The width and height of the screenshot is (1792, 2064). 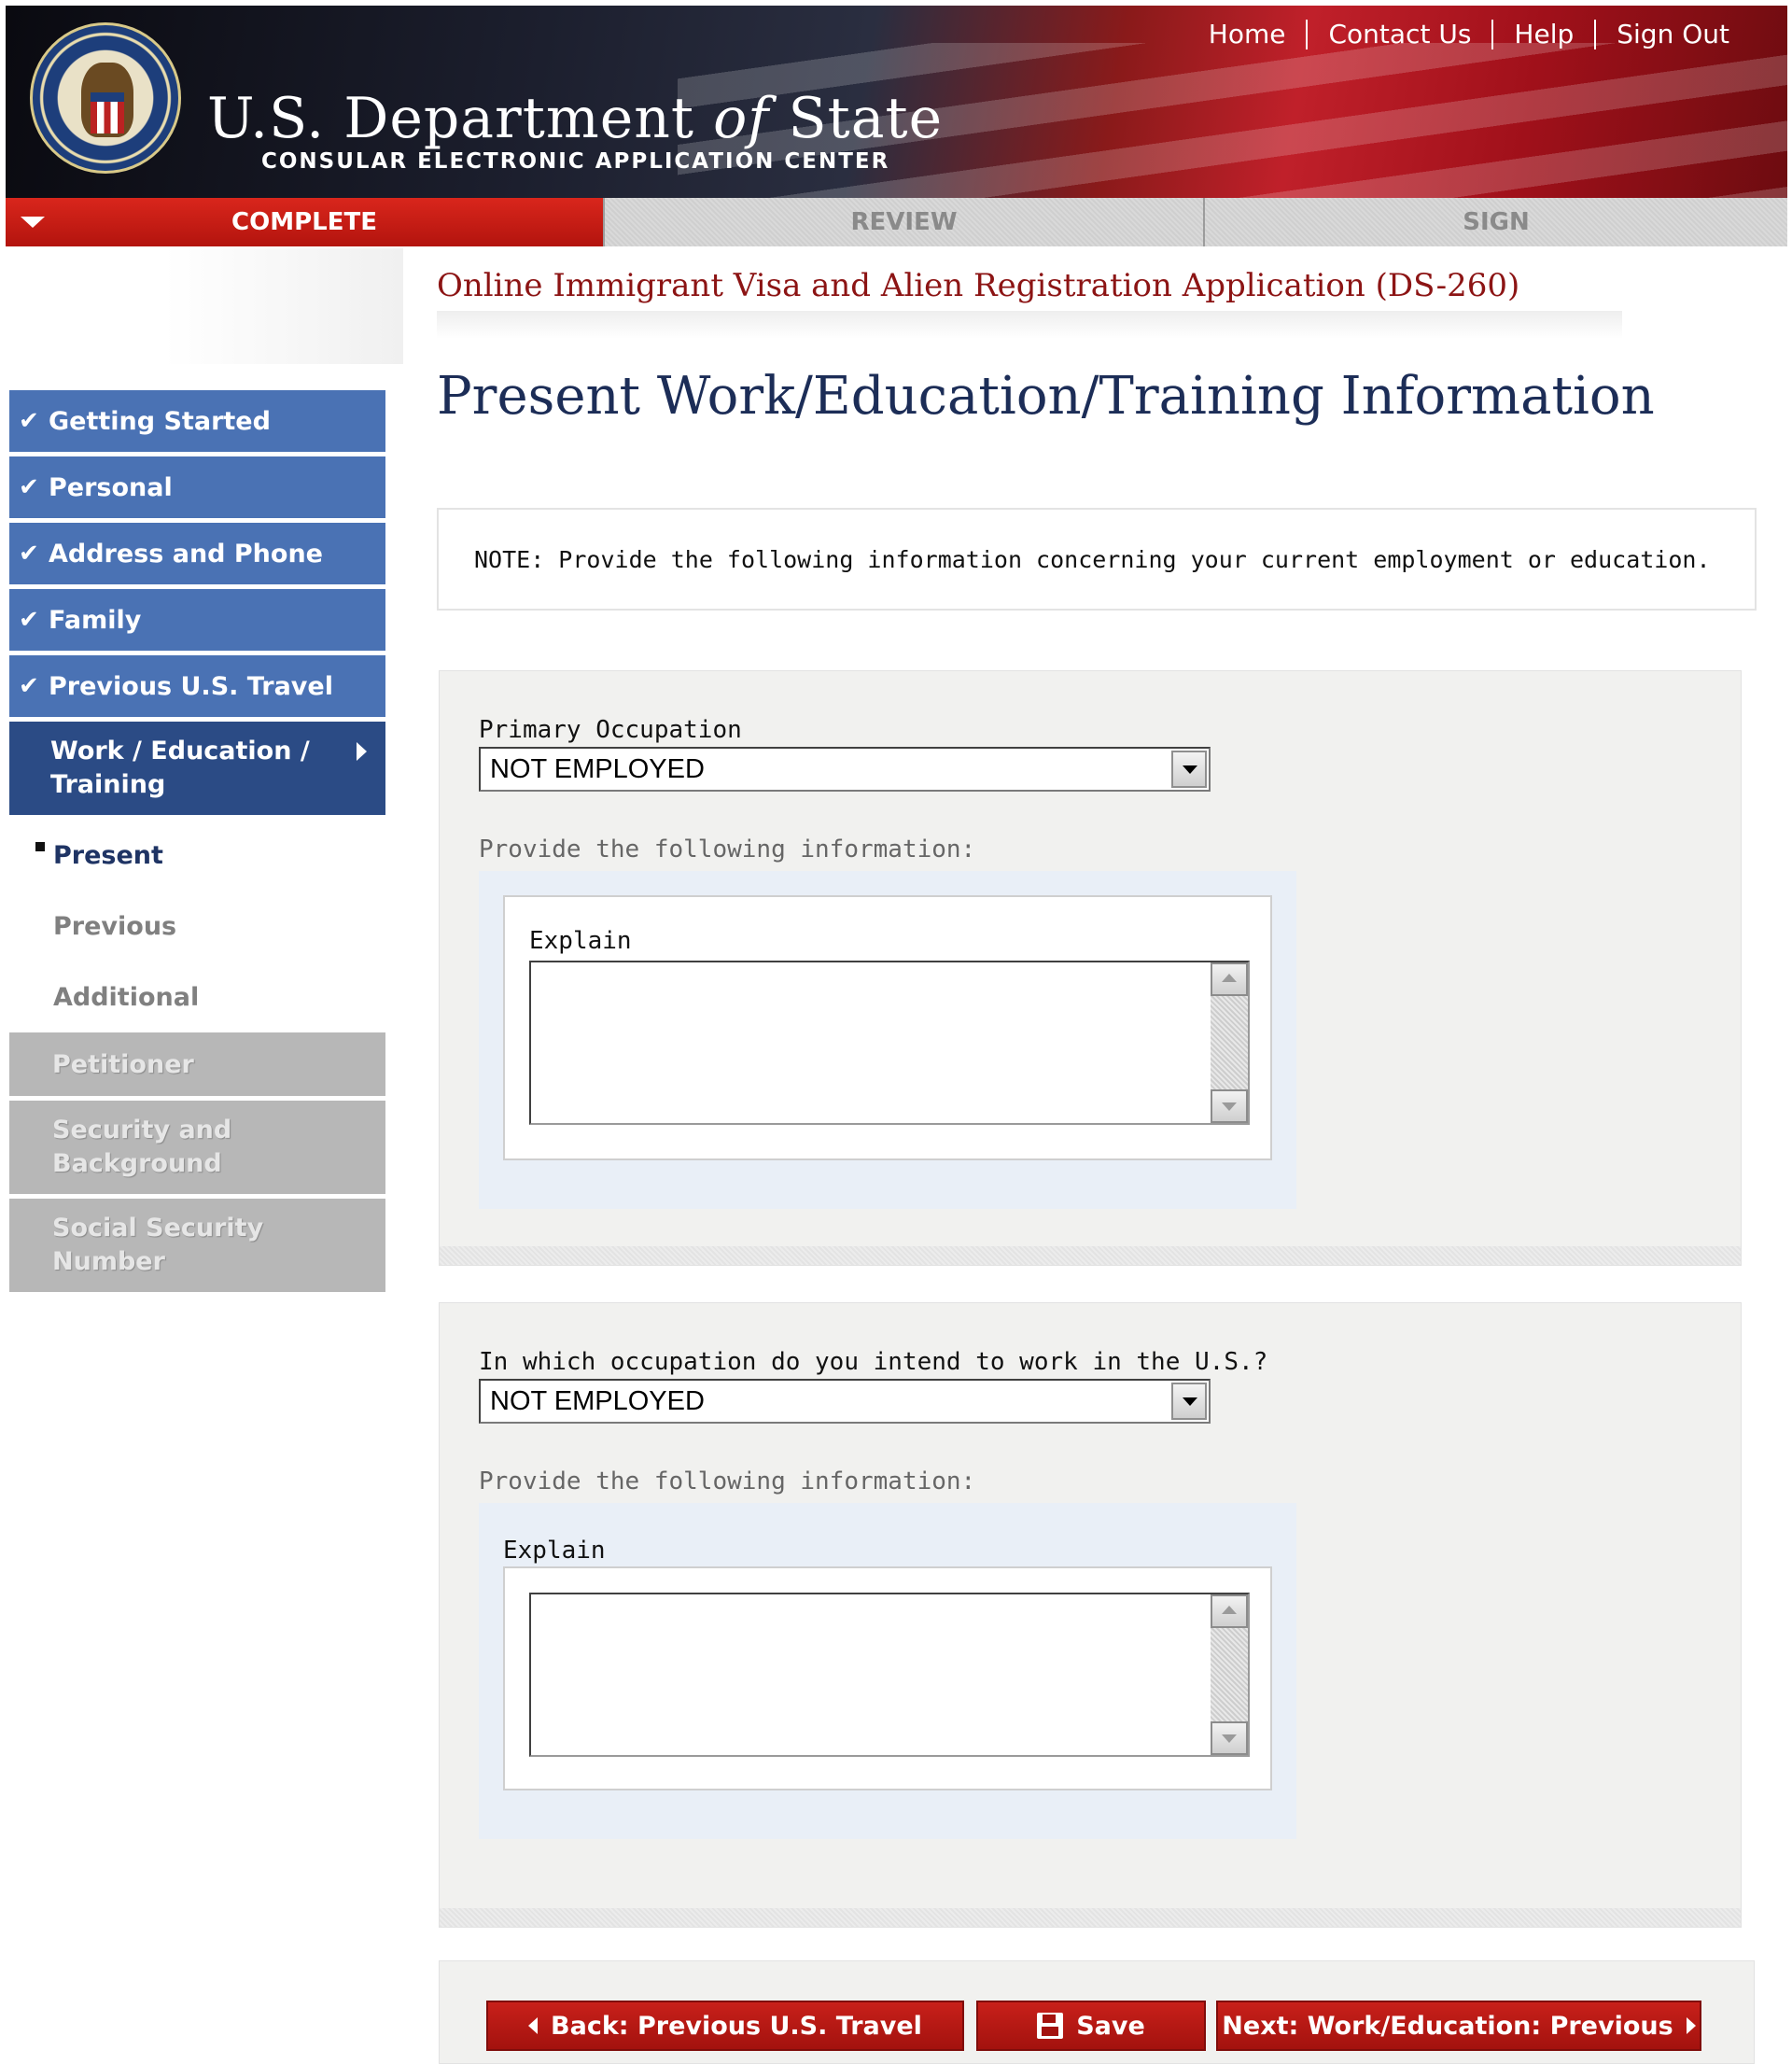 I want to click on title-divider, so click(x=1029, y=325).